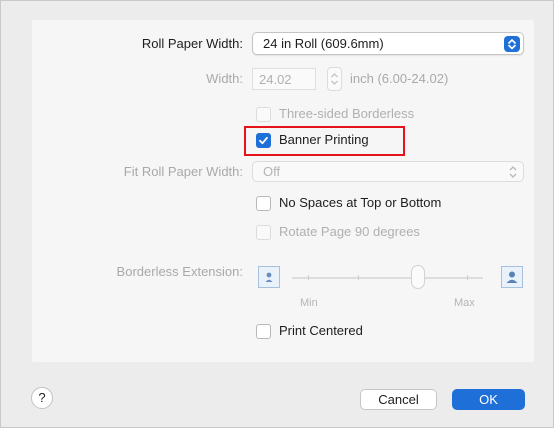  Describe the element at coordinates (192, 43) in the screenshot. I see `roll-paper-width-label: Roll Paper Width:` at that location.